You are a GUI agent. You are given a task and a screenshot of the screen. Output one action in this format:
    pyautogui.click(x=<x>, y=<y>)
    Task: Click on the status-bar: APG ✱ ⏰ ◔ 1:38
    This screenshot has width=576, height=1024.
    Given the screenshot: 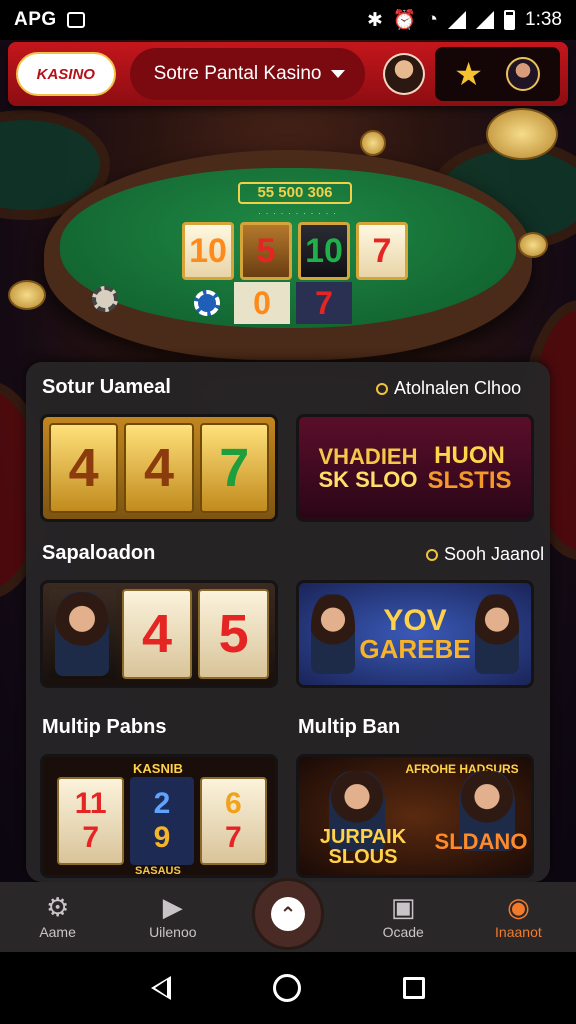 What is the action you would take?
    pyautogui.click(x=288, y=20)
    